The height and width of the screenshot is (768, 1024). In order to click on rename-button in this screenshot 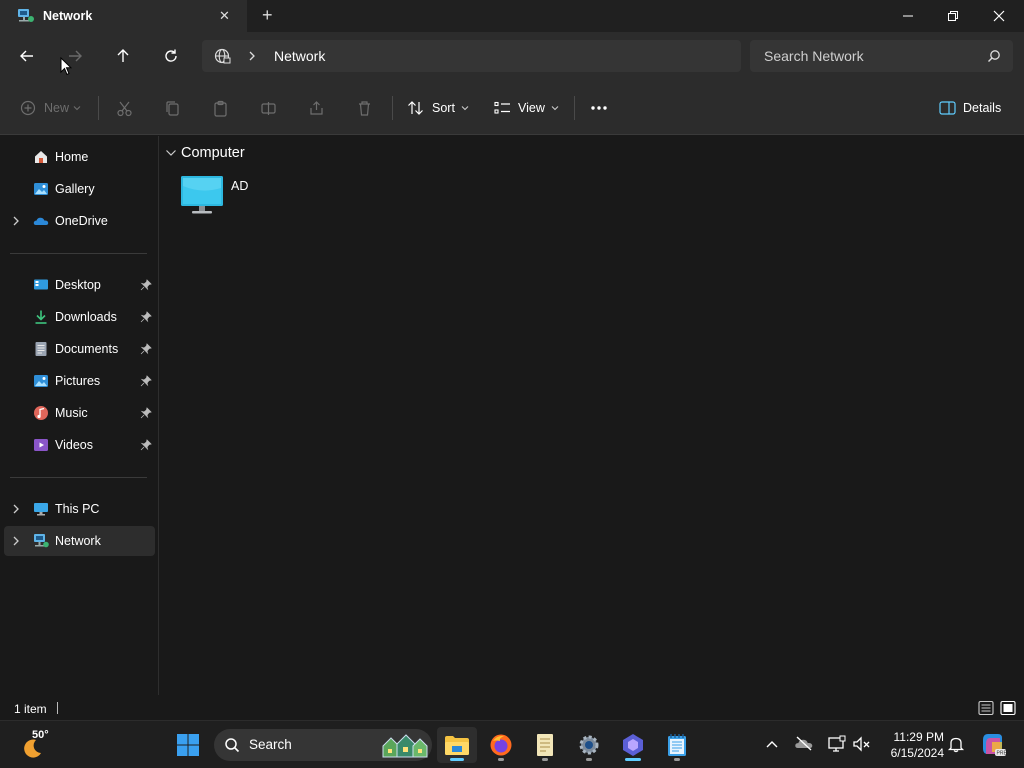, I will do `click(268, 108)`.